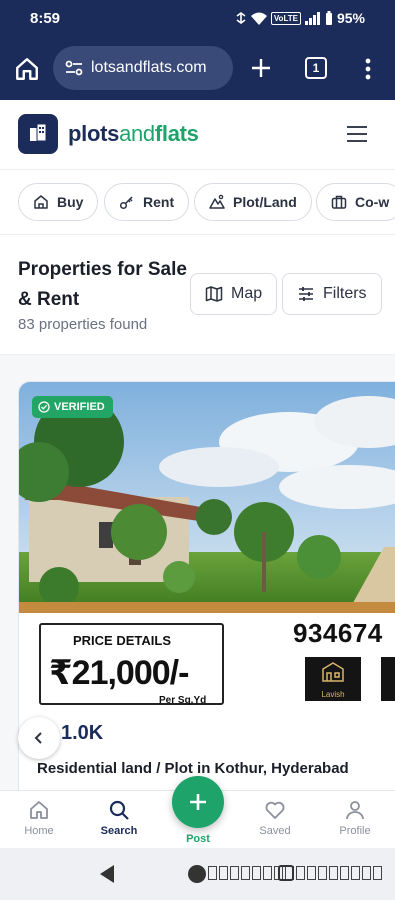 Image resolution: width=395 pixels, height=900 pixels. I want to click on user-icon, so click(355, 810).